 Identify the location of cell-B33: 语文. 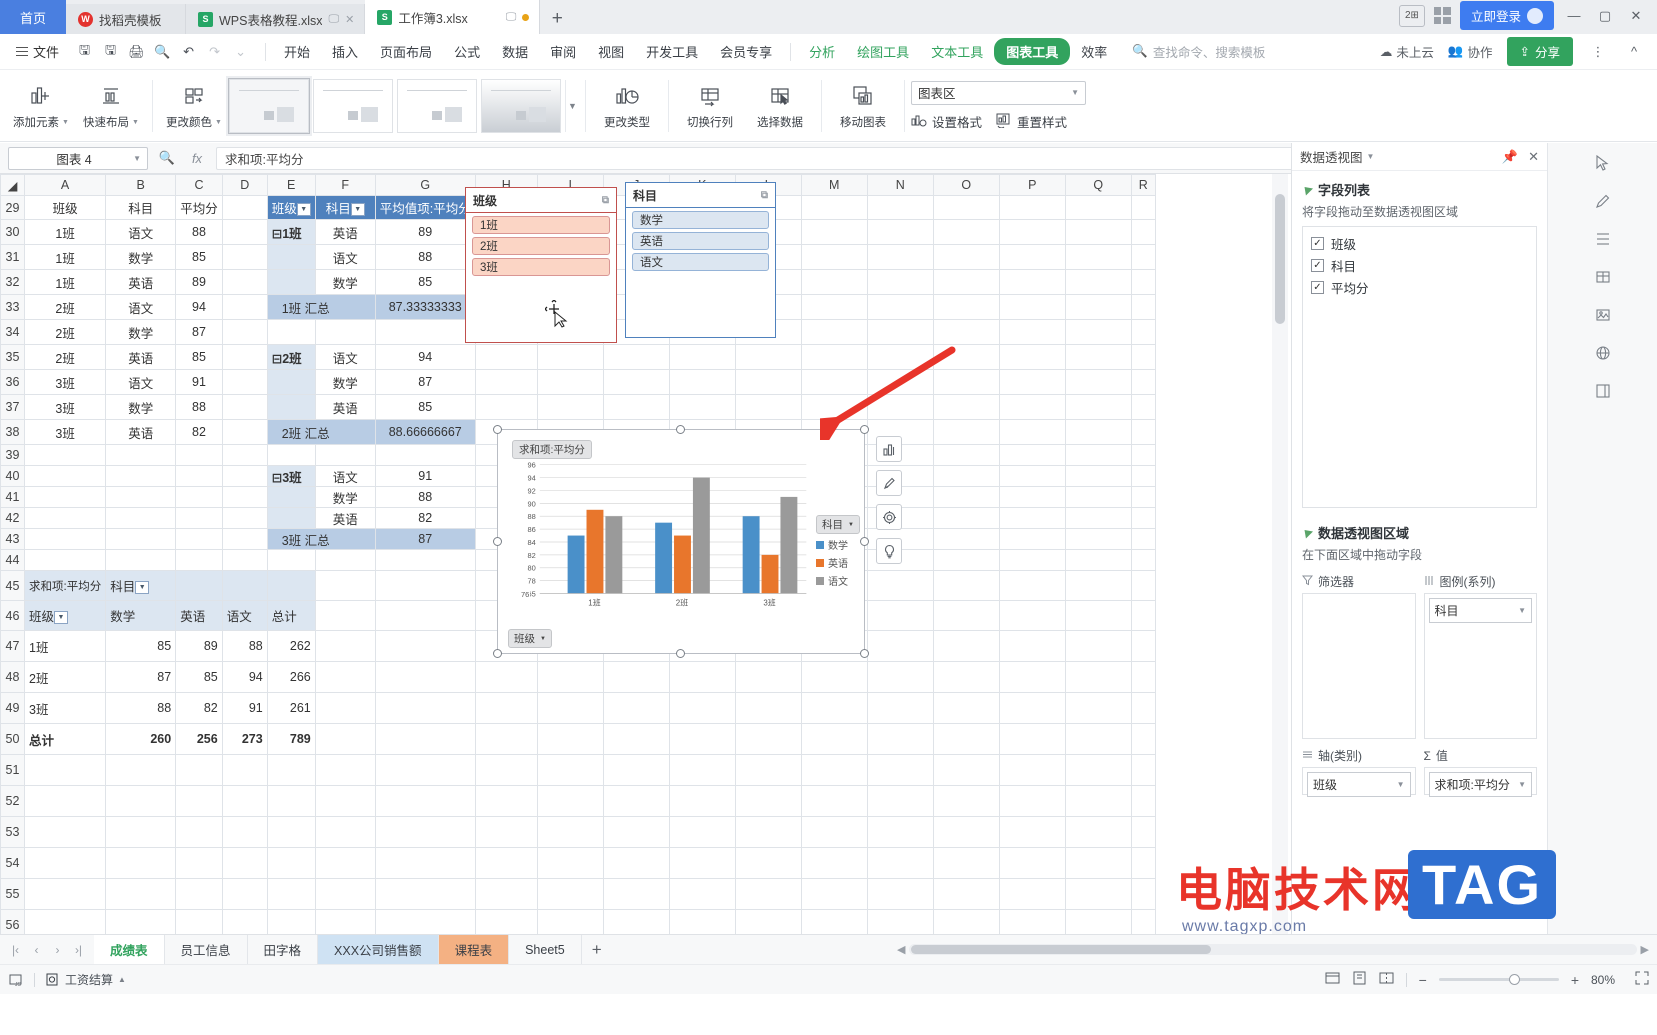
(141, 307).